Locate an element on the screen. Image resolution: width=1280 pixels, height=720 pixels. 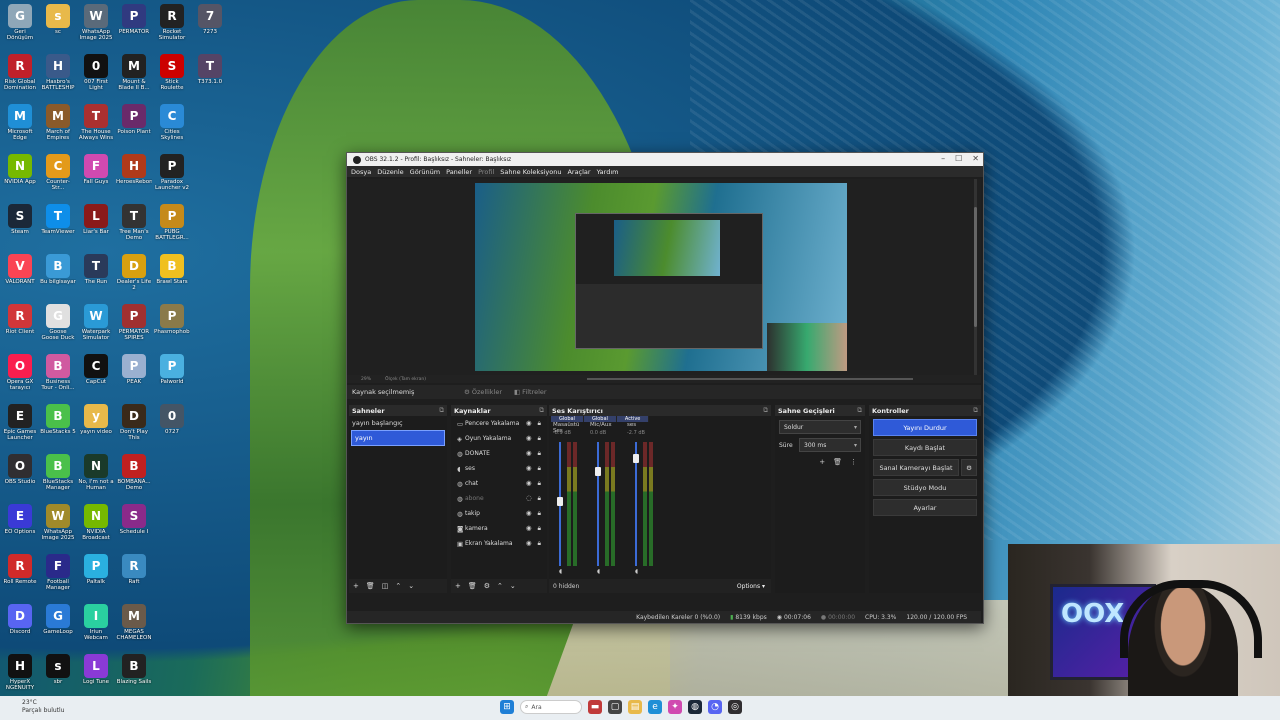
steam-icon: ◍ is located at coordinates (695, 707).